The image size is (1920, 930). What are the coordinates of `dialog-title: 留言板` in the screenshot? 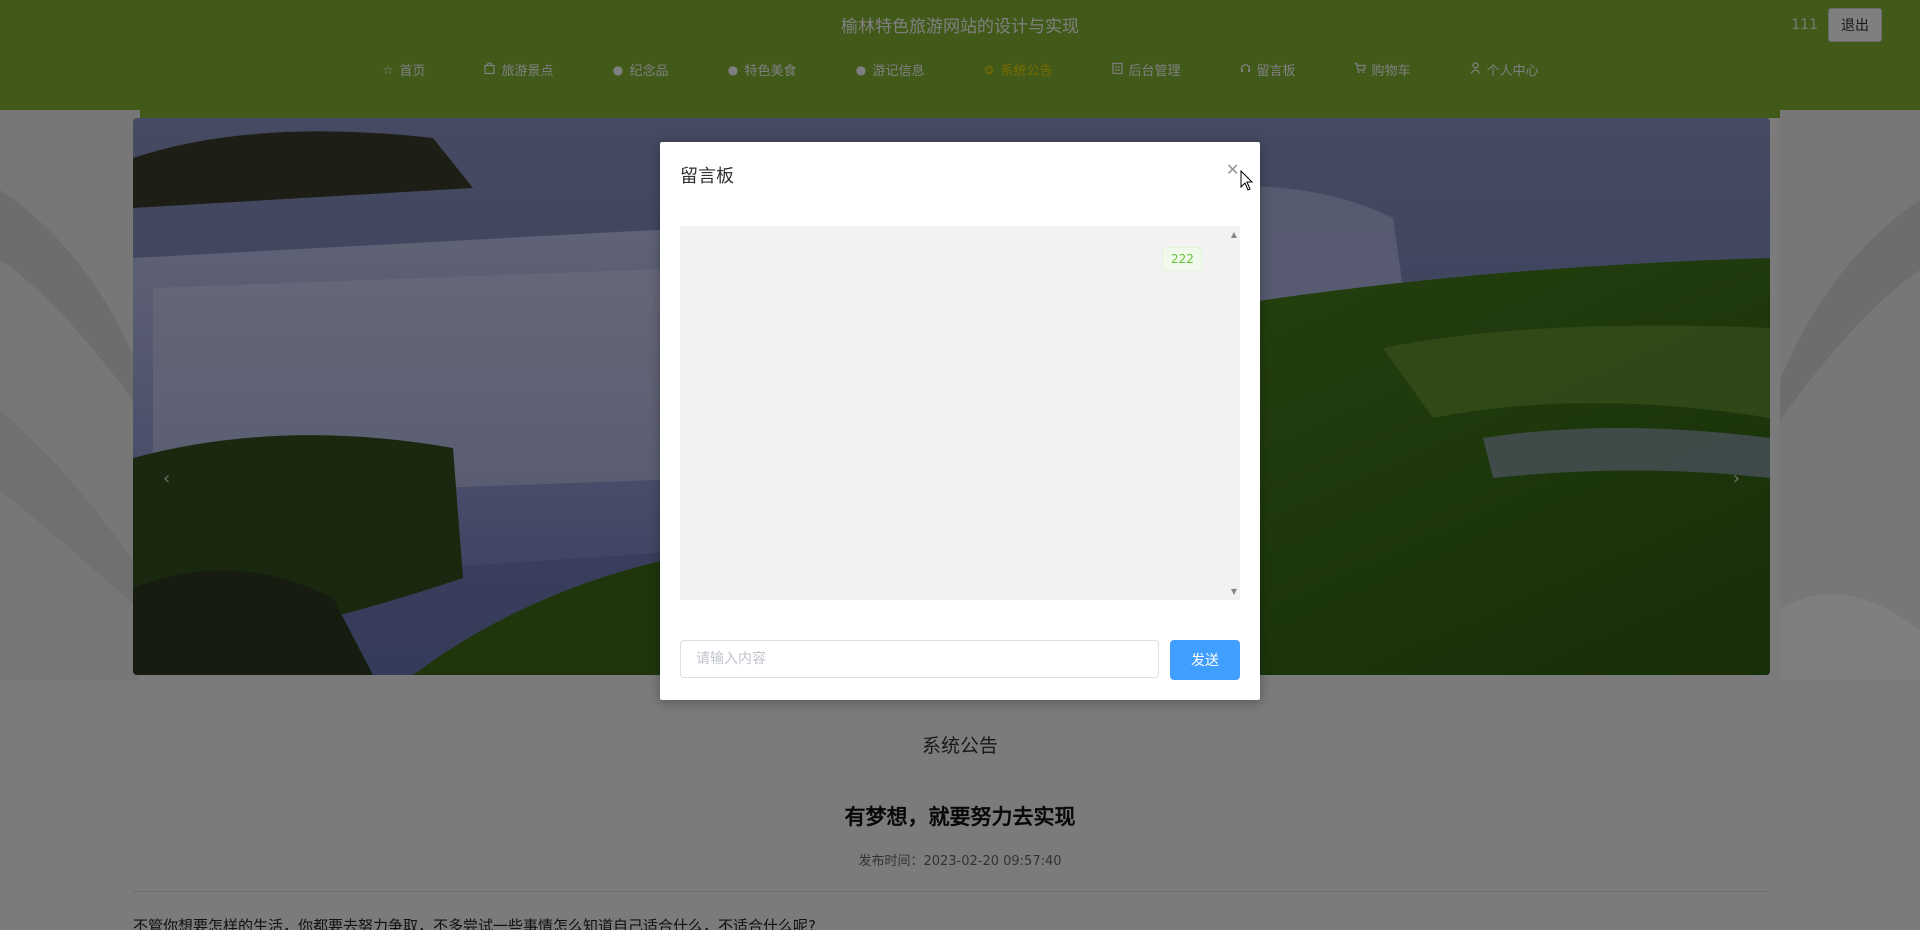 It's located at (707, 176).